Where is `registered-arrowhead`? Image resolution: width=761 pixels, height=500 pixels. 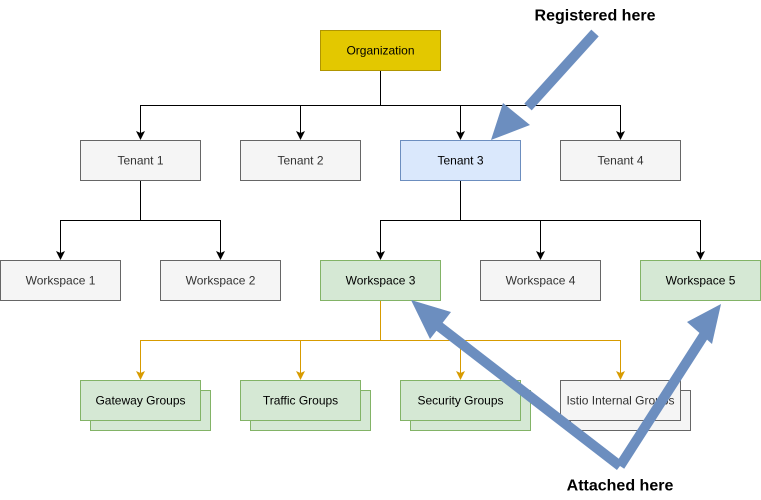
registered-arrowhead is located at coordinates (510, 121).